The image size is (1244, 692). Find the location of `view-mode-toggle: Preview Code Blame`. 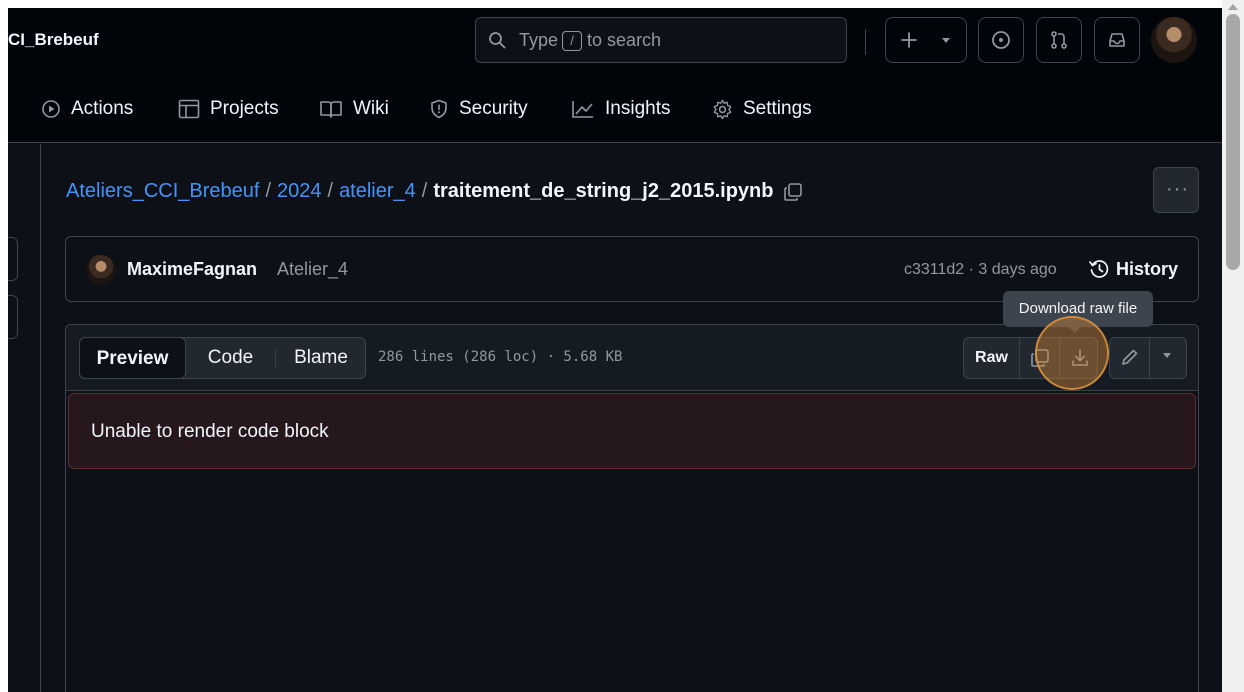

view-mode-toggle: Preview Code Blame is located at coordinates (222, 358).